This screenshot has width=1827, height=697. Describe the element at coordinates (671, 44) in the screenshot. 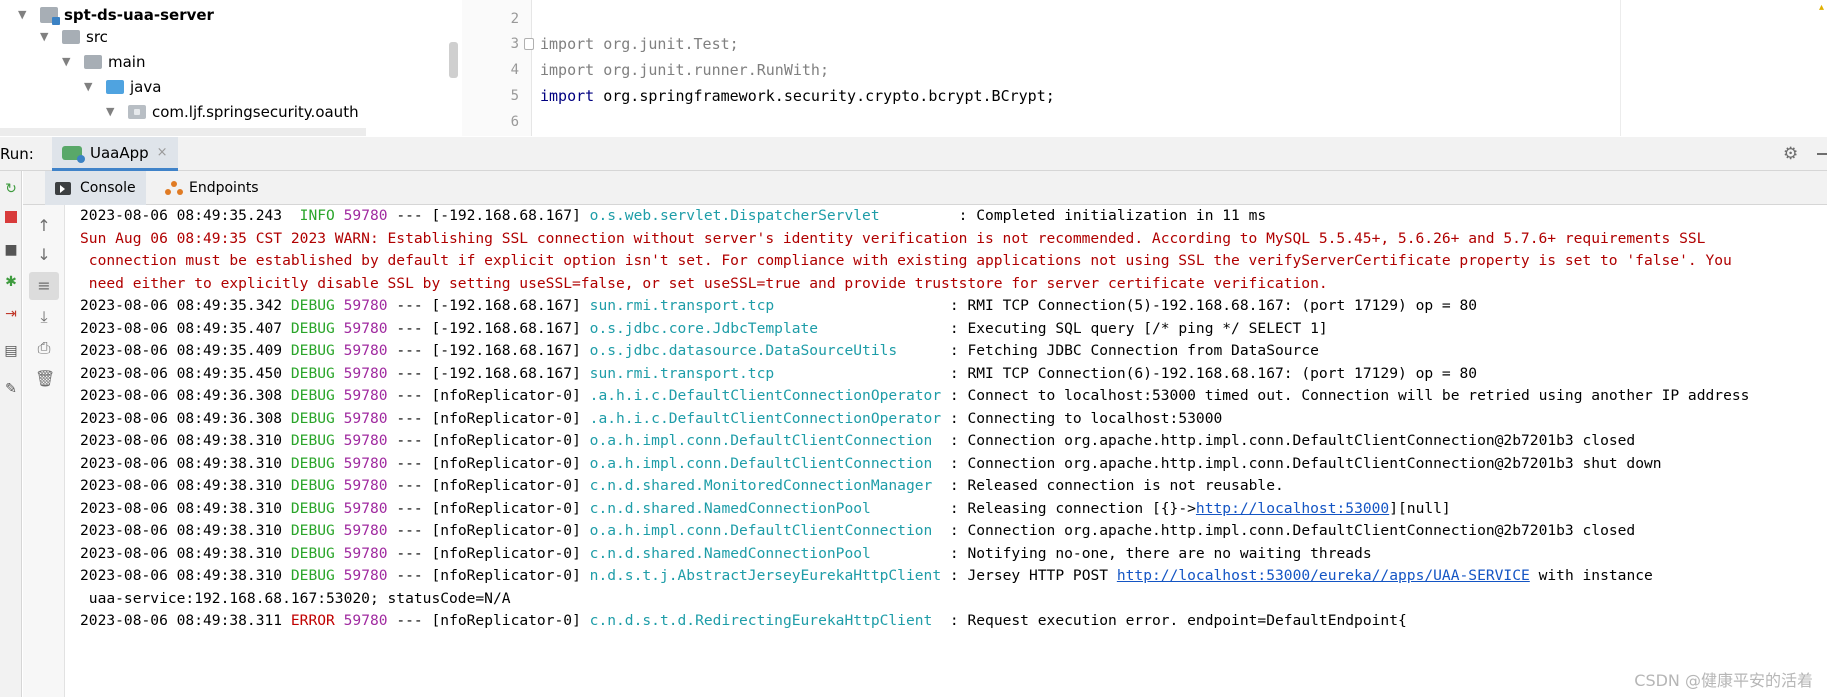

I see `code-import-path: org.junit.Test;` at that location.